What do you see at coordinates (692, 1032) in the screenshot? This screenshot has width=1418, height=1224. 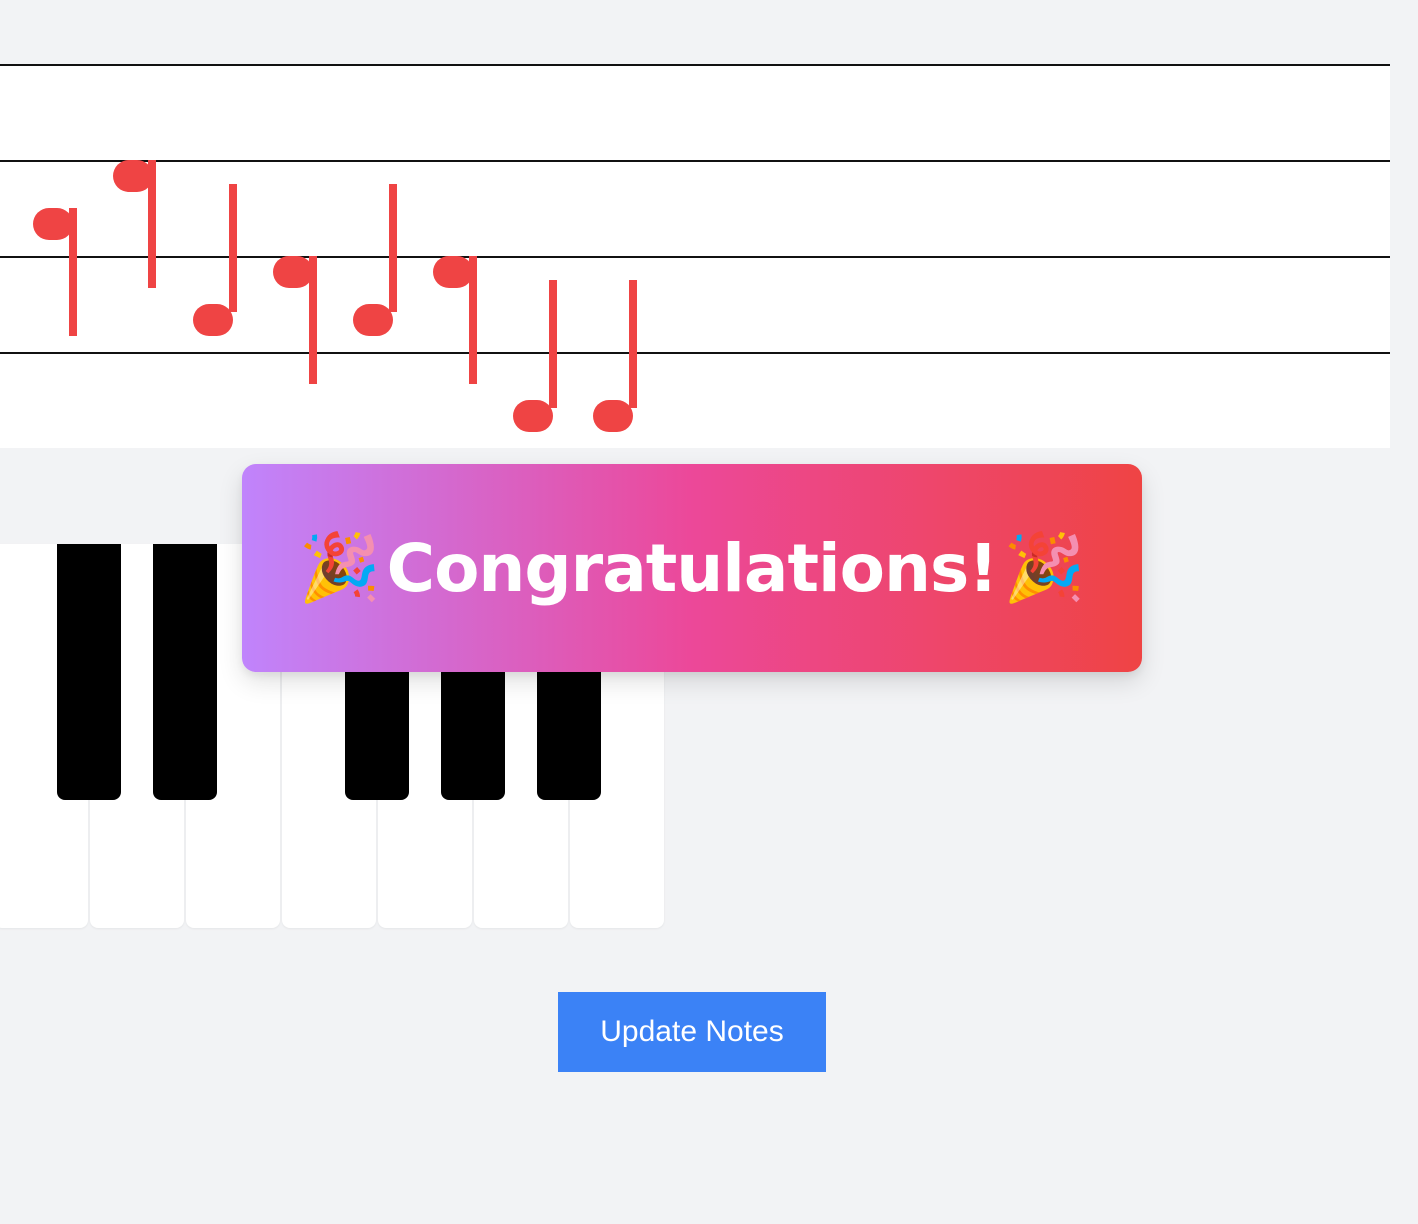 I see `update-notes-button: Update Notes` at bounding box center [692, 1032].